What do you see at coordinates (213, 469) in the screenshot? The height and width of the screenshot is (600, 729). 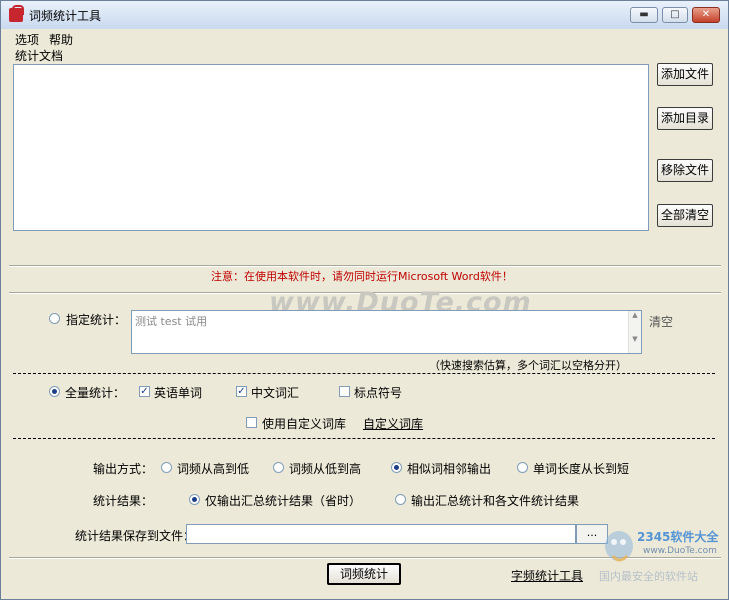 I see `mode-label: 词频从高到低` at bounding box center [213, 469].